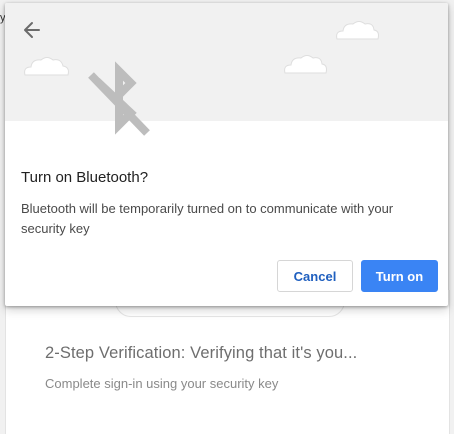 Image resolution: width=454 pixels, height=434 pixels. What do you see at coordinates (315, 276) in the screenshot?
I see `cancel-button: Cancel` at bounding box center [315, 276].